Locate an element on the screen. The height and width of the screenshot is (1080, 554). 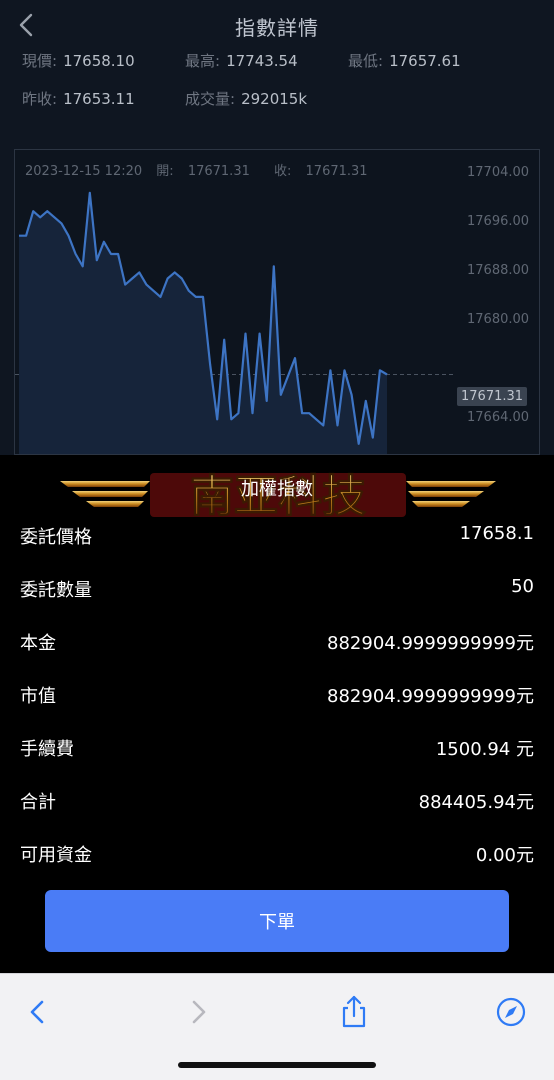
y-tick-label: 17696.00 is located at coordinates (498, 222).